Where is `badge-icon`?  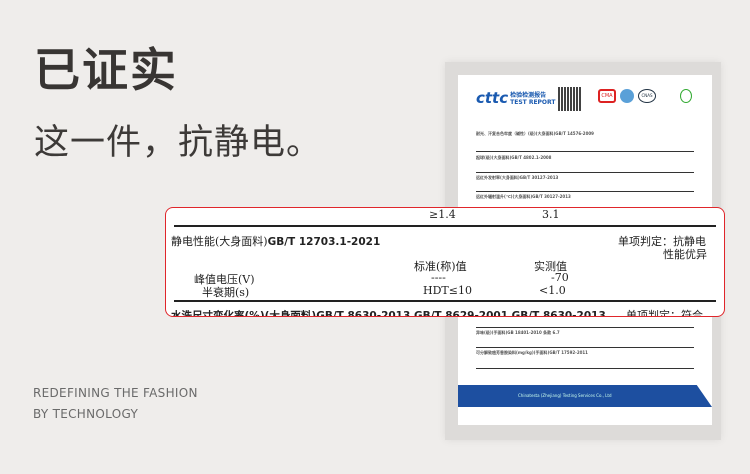 badge-icon is located at coordinates (627, 96).